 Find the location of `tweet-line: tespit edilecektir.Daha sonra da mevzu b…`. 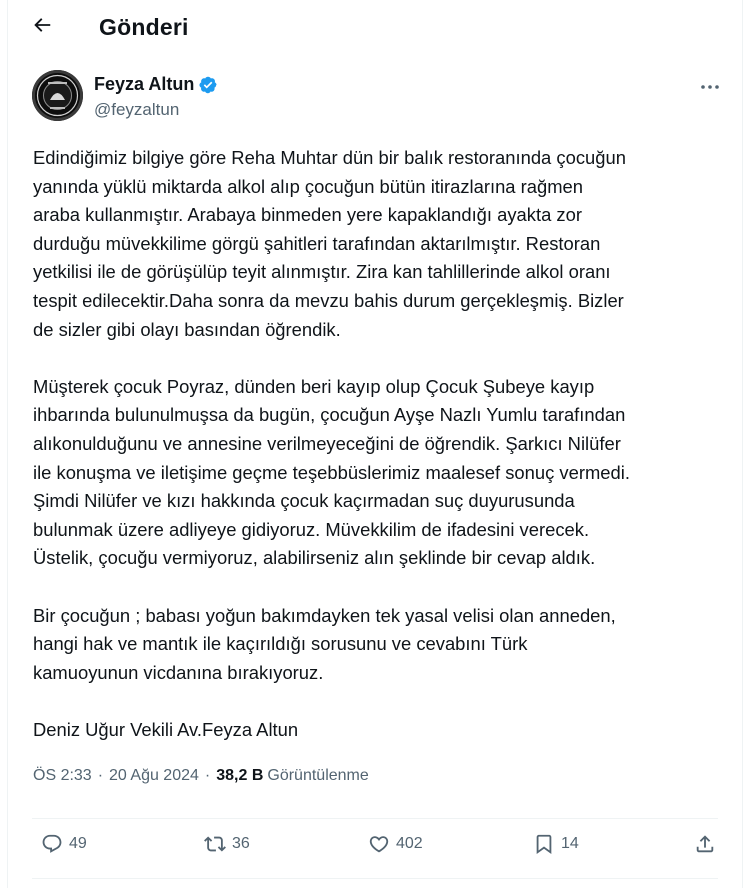

tweet-line: tespit edilecektir.Daha sonra da mevzu b… is located at coordinates (328, 300).